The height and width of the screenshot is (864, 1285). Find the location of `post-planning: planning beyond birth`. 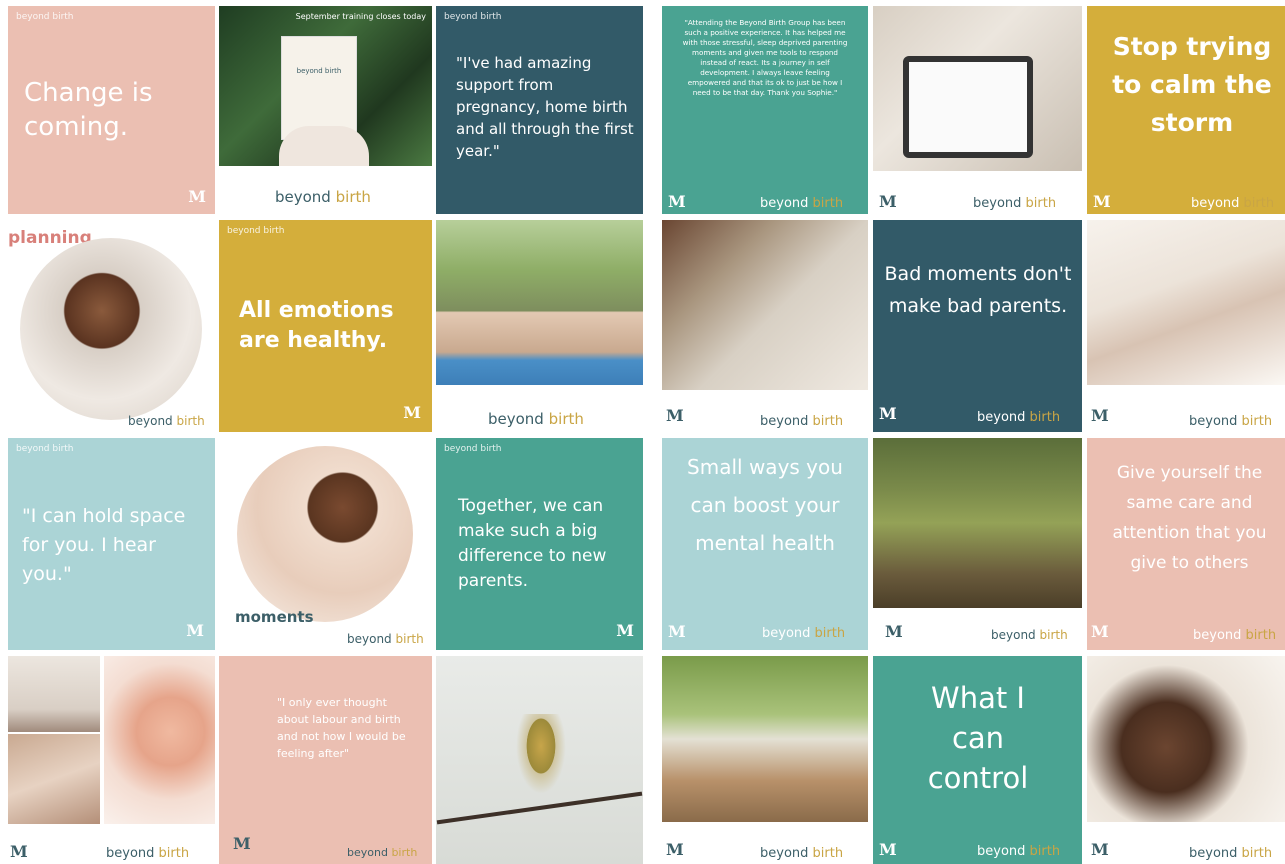

post-planning: planning beyond birth is located at coordinates (111, 326).